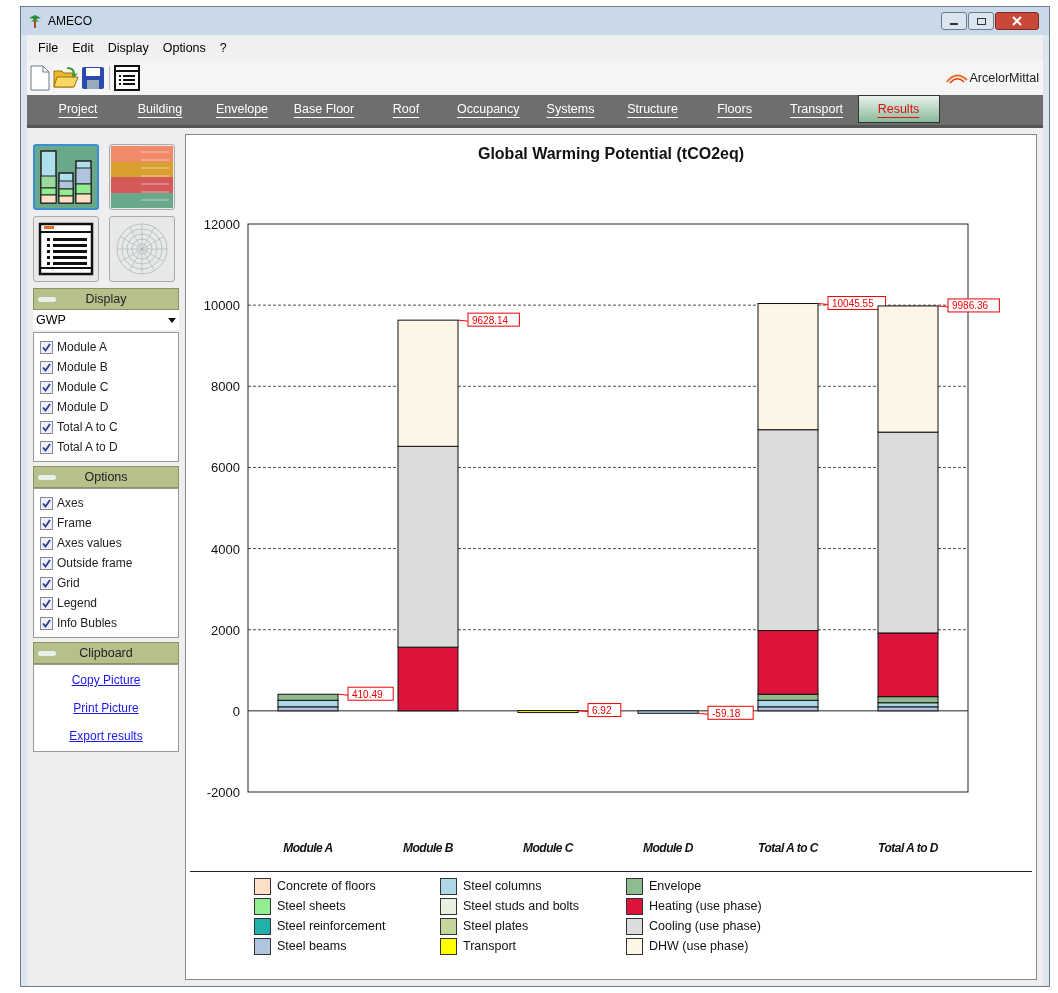  I want to click on axis-tick-label: 0, so click(236, 711).